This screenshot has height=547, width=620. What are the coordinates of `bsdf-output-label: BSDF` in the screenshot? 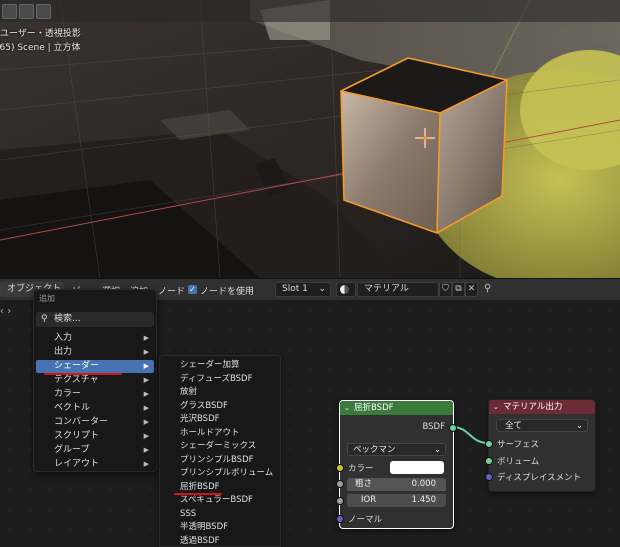 It's located at (433, 427).